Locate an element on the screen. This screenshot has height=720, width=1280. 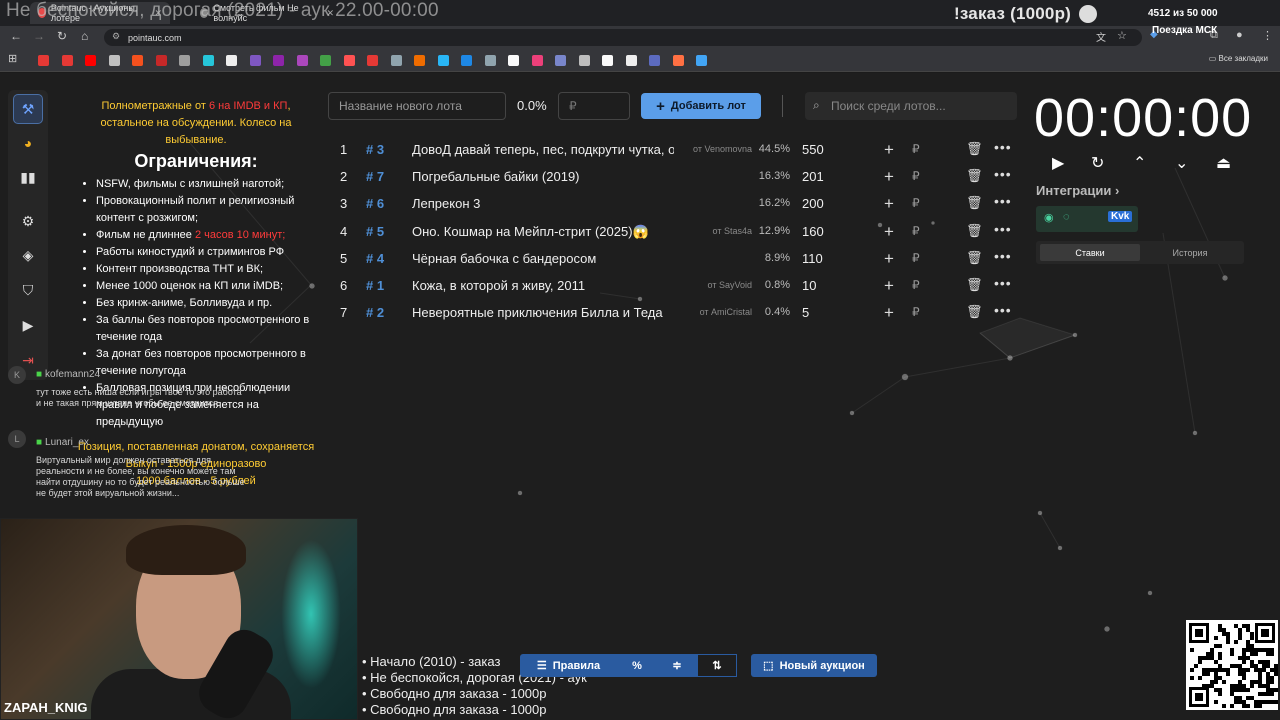
split-icon: ≑ is located at coordinates (677, 665).